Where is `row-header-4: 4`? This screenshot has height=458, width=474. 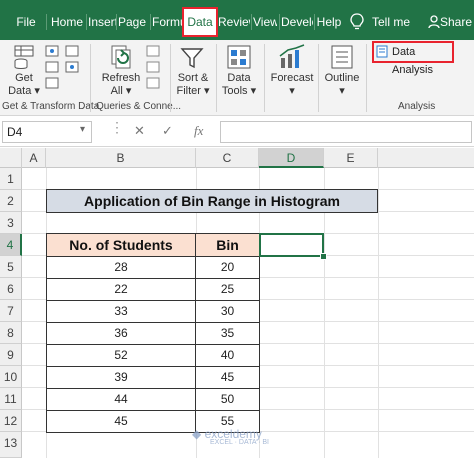
row-header-4: 4 is located at coordinates (11, 245).